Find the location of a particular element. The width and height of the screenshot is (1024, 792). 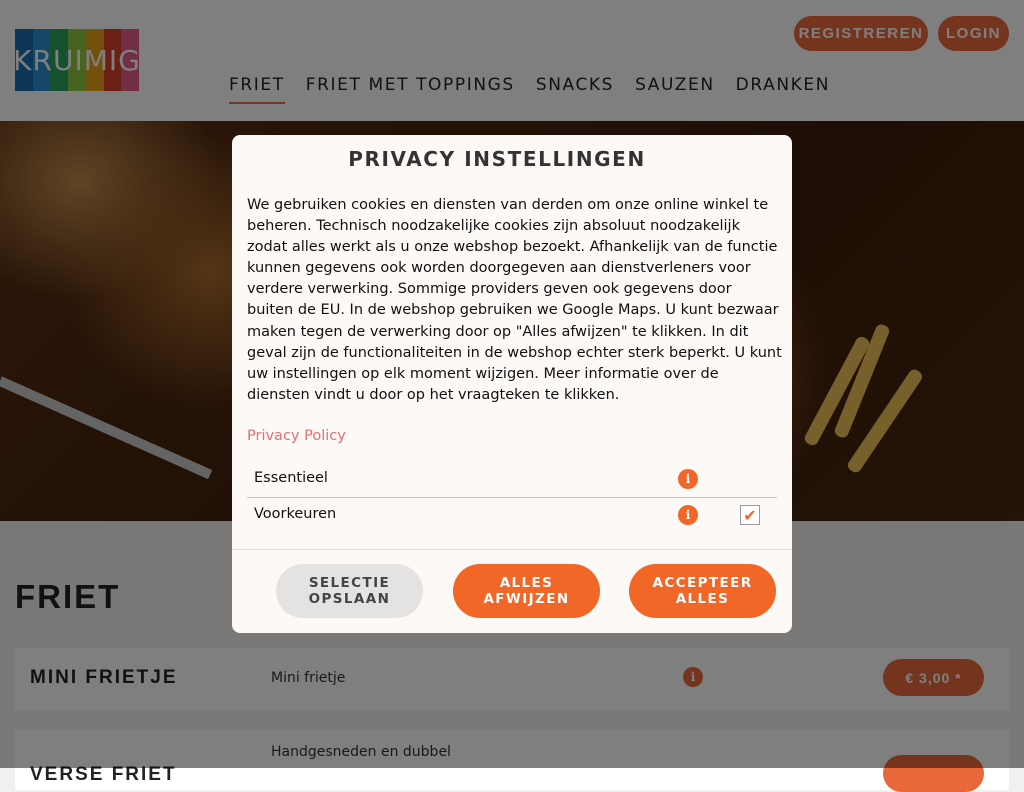

setting-label: Voorkeuren is located at coordinates (295, 514).